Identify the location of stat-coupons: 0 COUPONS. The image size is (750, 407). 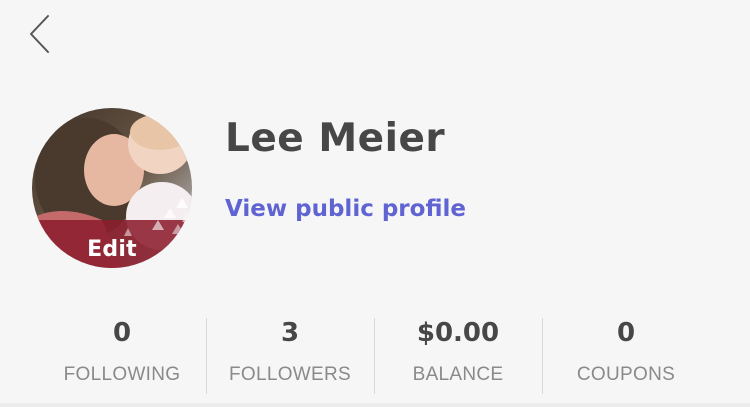
(626, 353).